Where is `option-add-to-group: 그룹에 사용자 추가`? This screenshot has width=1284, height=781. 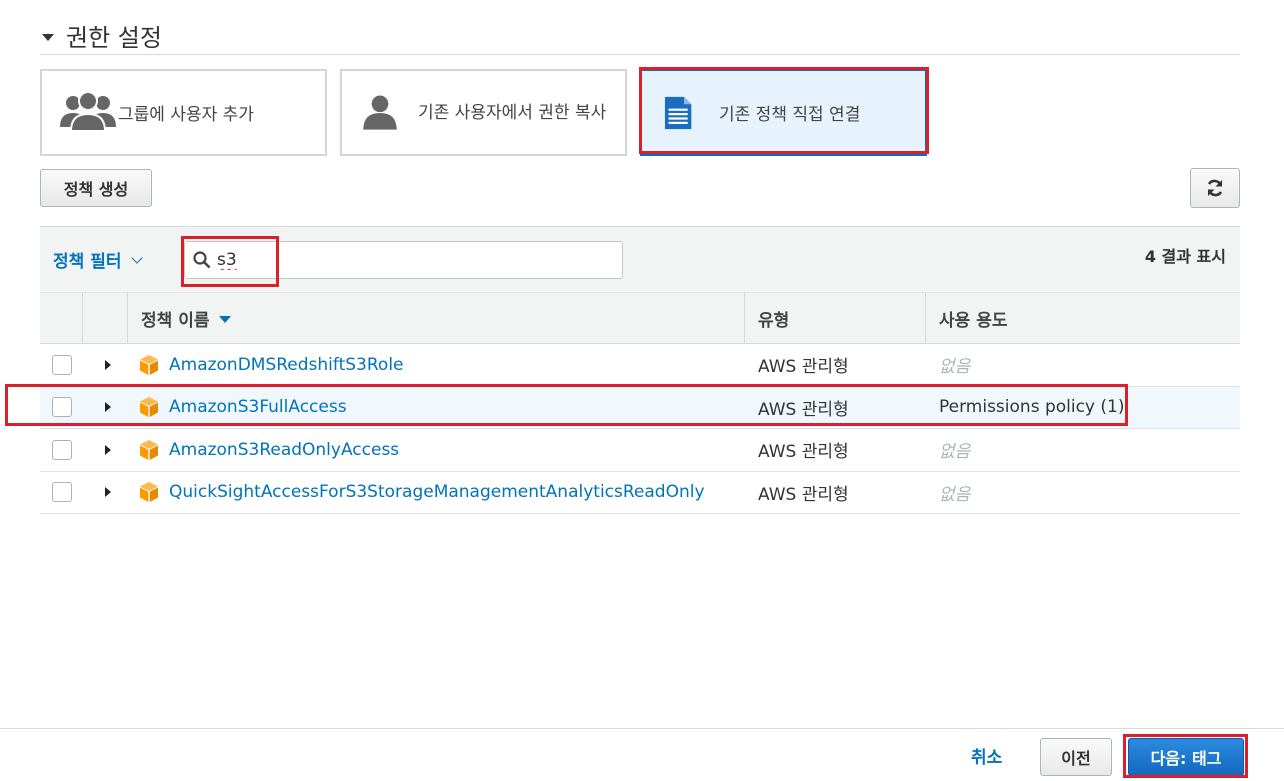
option-add-to-group: 그룹에 사용자 추가 is located at coordinates (183, 112).